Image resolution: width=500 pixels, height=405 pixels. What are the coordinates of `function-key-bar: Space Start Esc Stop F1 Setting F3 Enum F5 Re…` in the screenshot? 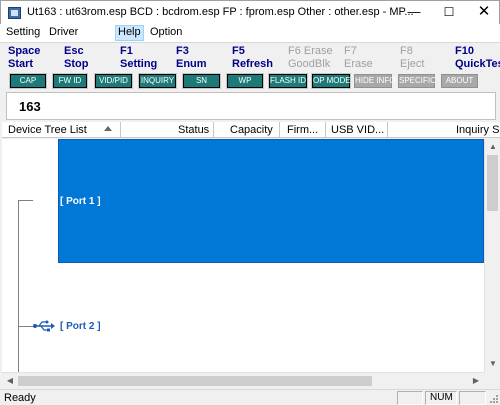 It's located at (250, 57).